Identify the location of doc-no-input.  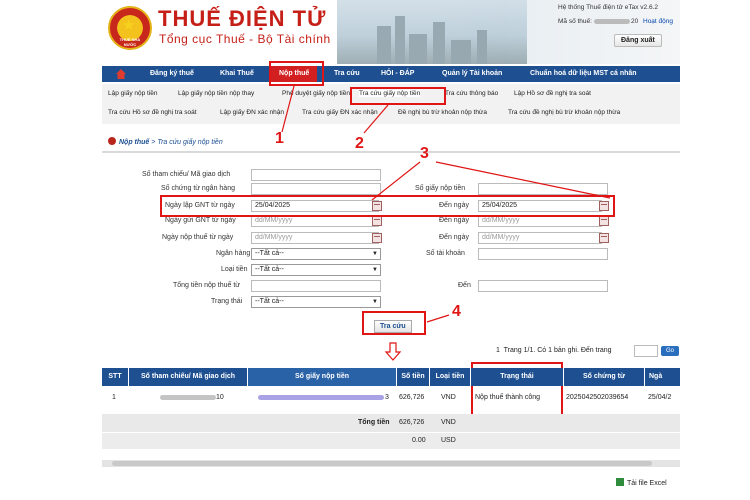
(543, 189).